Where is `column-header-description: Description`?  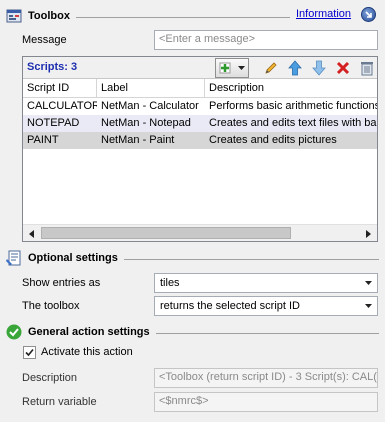
column-header-description: Description is located at coordinates (291, 88).